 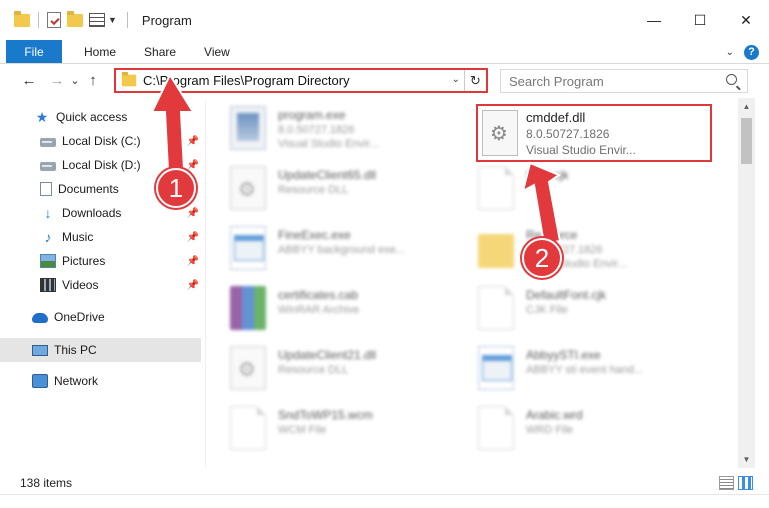 What do you see at coordinates (248, 128) in the screenshot?
I see `program-icon` at bounding box center [248, 128].